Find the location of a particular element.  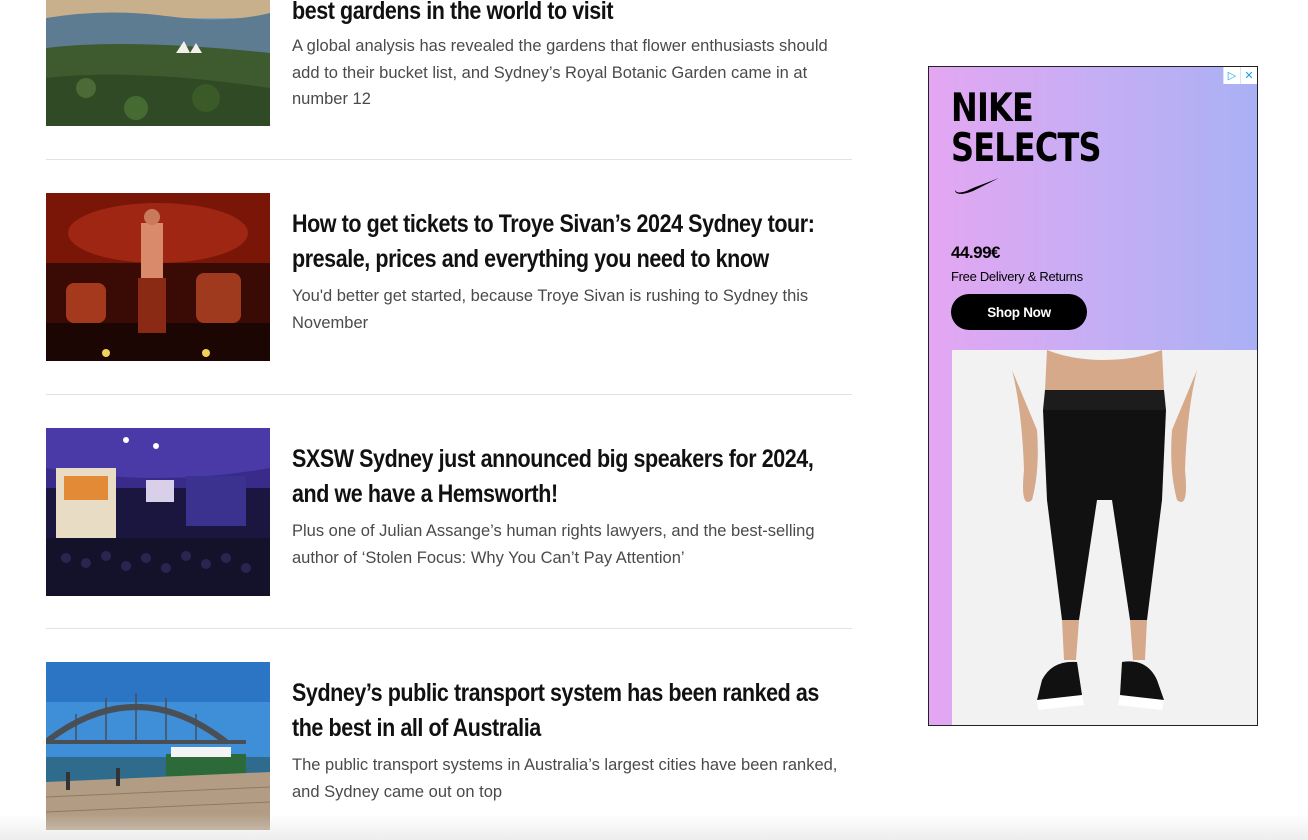

shop-now-button: Shop Now is located at coordinates (1019, 312).